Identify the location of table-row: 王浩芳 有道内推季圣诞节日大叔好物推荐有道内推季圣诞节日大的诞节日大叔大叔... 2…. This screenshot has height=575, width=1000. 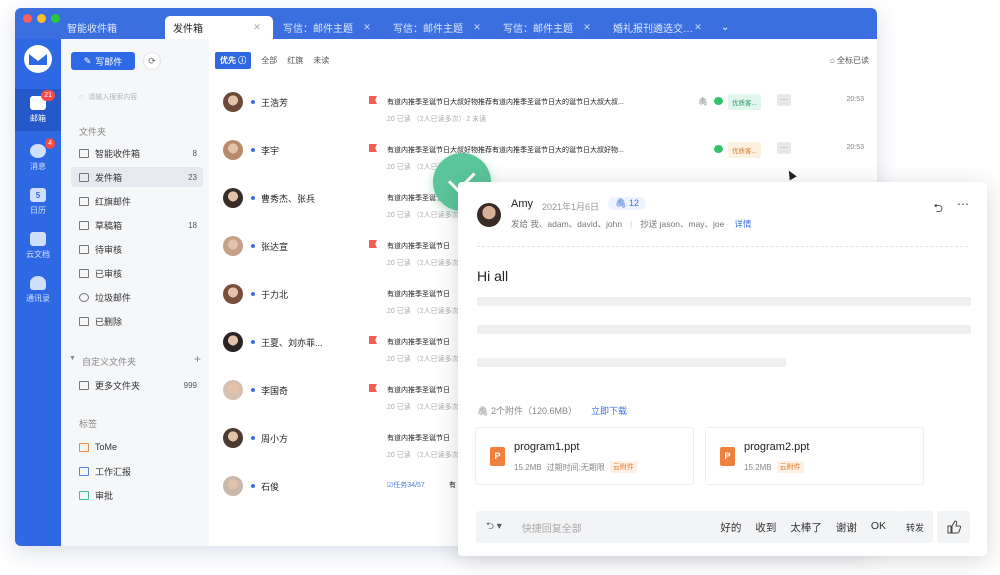
(543, 109).